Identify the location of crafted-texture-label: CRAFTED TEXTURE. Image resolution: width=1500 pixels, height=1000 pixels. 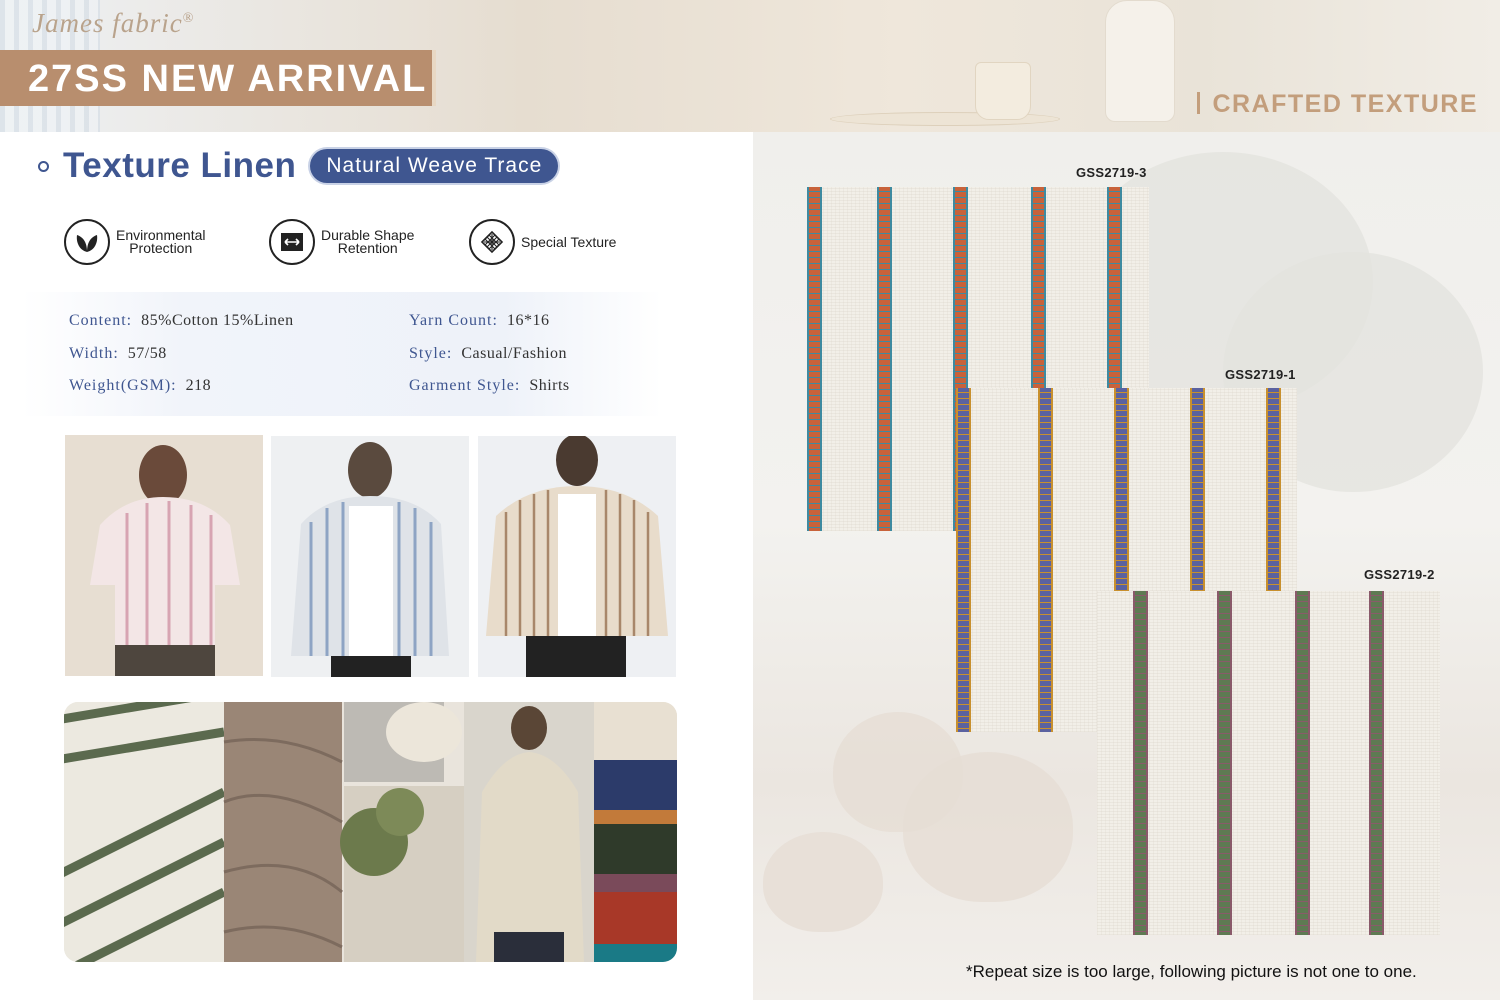
(1337, 104).